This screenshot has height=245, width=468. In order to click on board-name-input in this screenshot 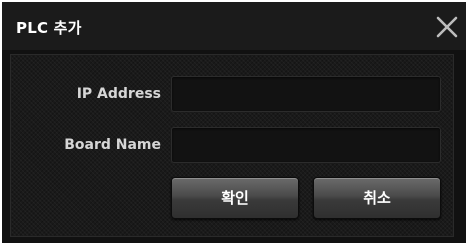, I will do `click(306, 145)`.